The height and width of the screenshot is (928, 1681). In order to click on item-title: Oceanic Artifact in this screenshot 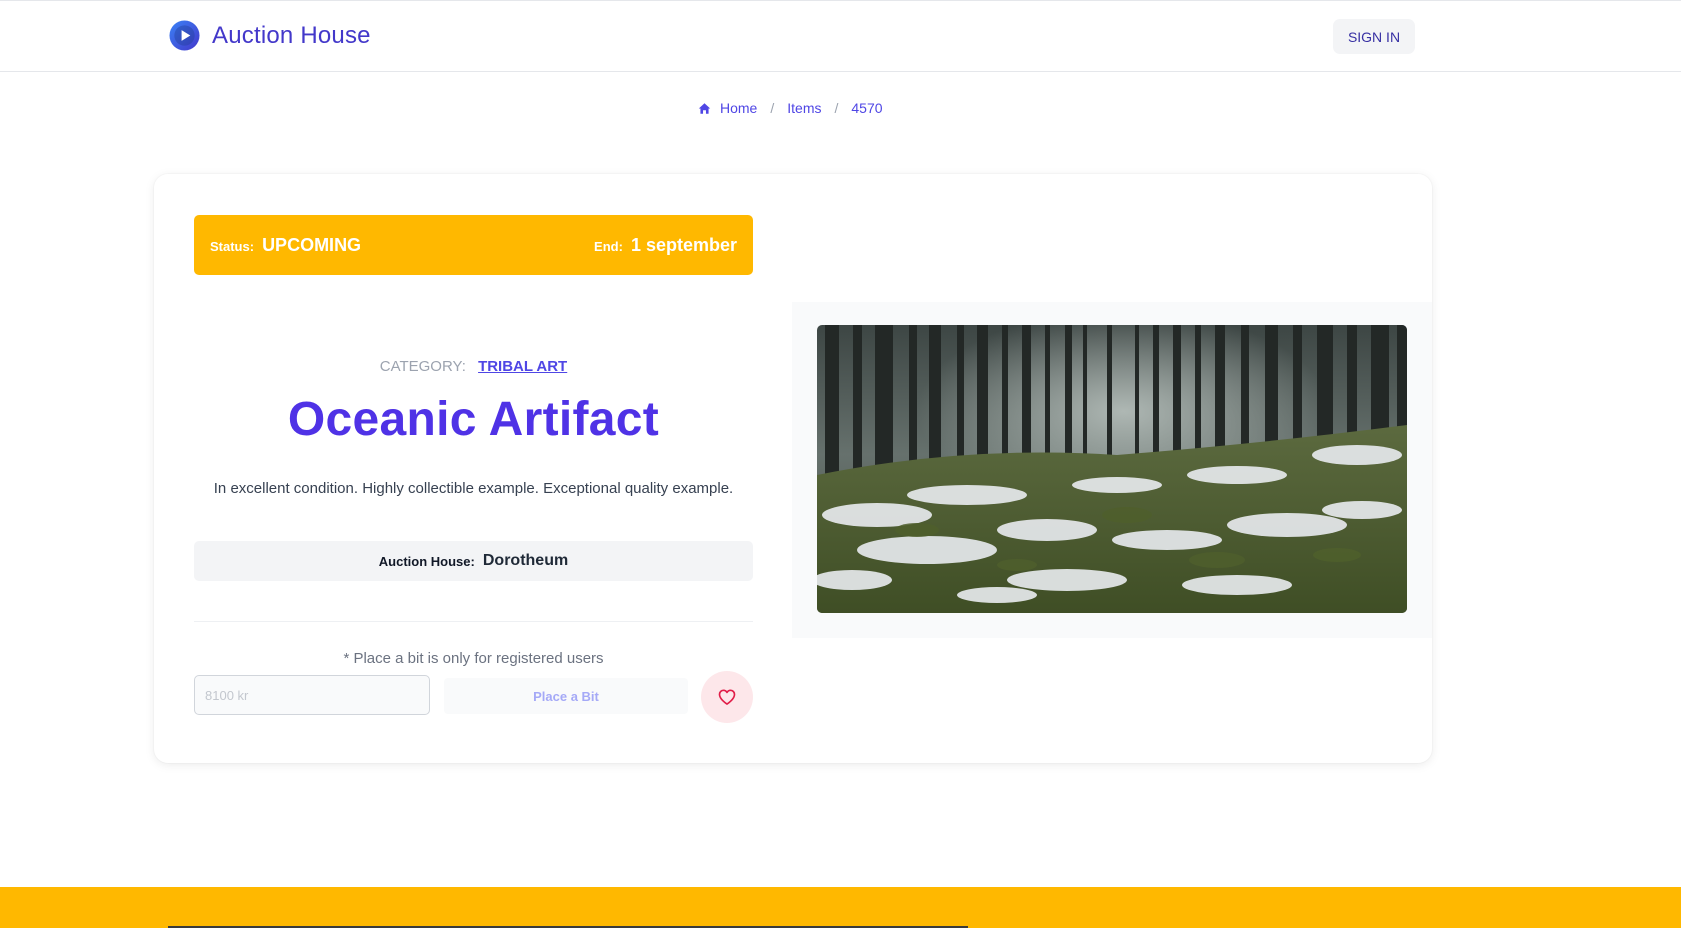, I will do `click(473, 419)`.